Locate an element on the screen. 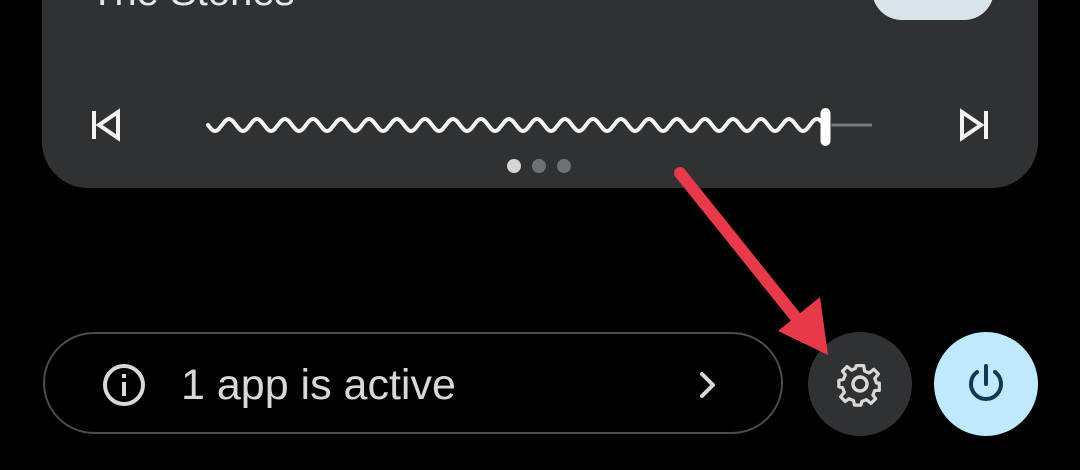  media-title: The Stones is located at coordinates (192, 7).